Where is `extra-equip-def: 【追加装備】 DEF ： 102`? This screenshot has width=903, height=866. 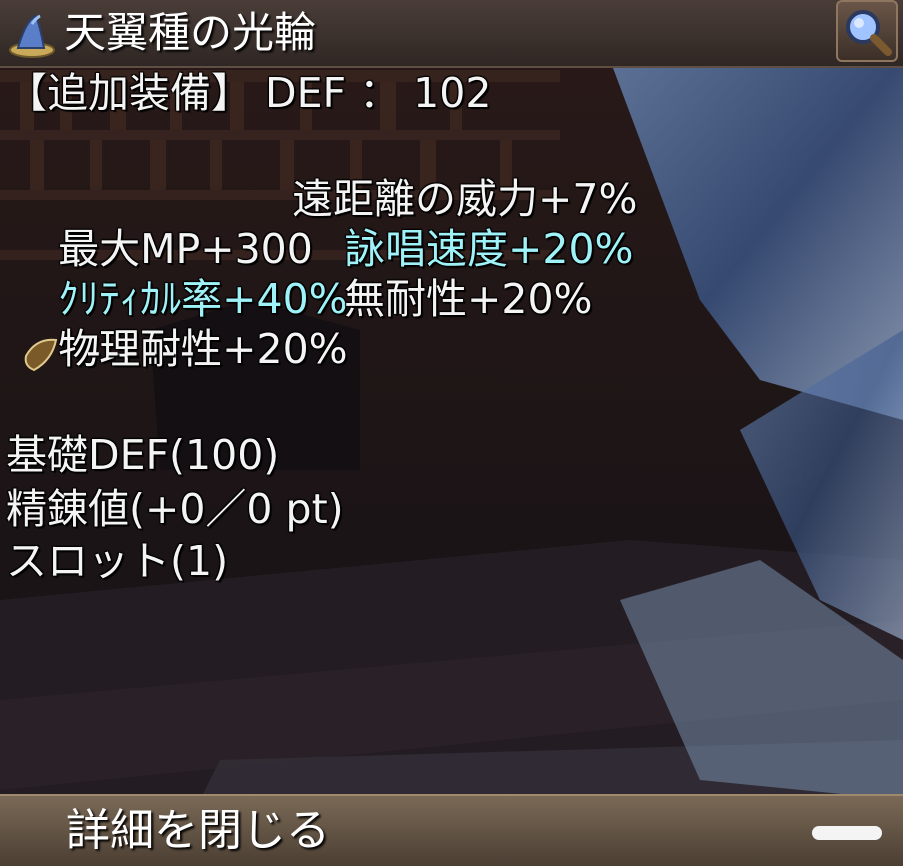 extra-equip-def: 【追加装備】 DEF ： 102 is located at coordinates (249, 93).